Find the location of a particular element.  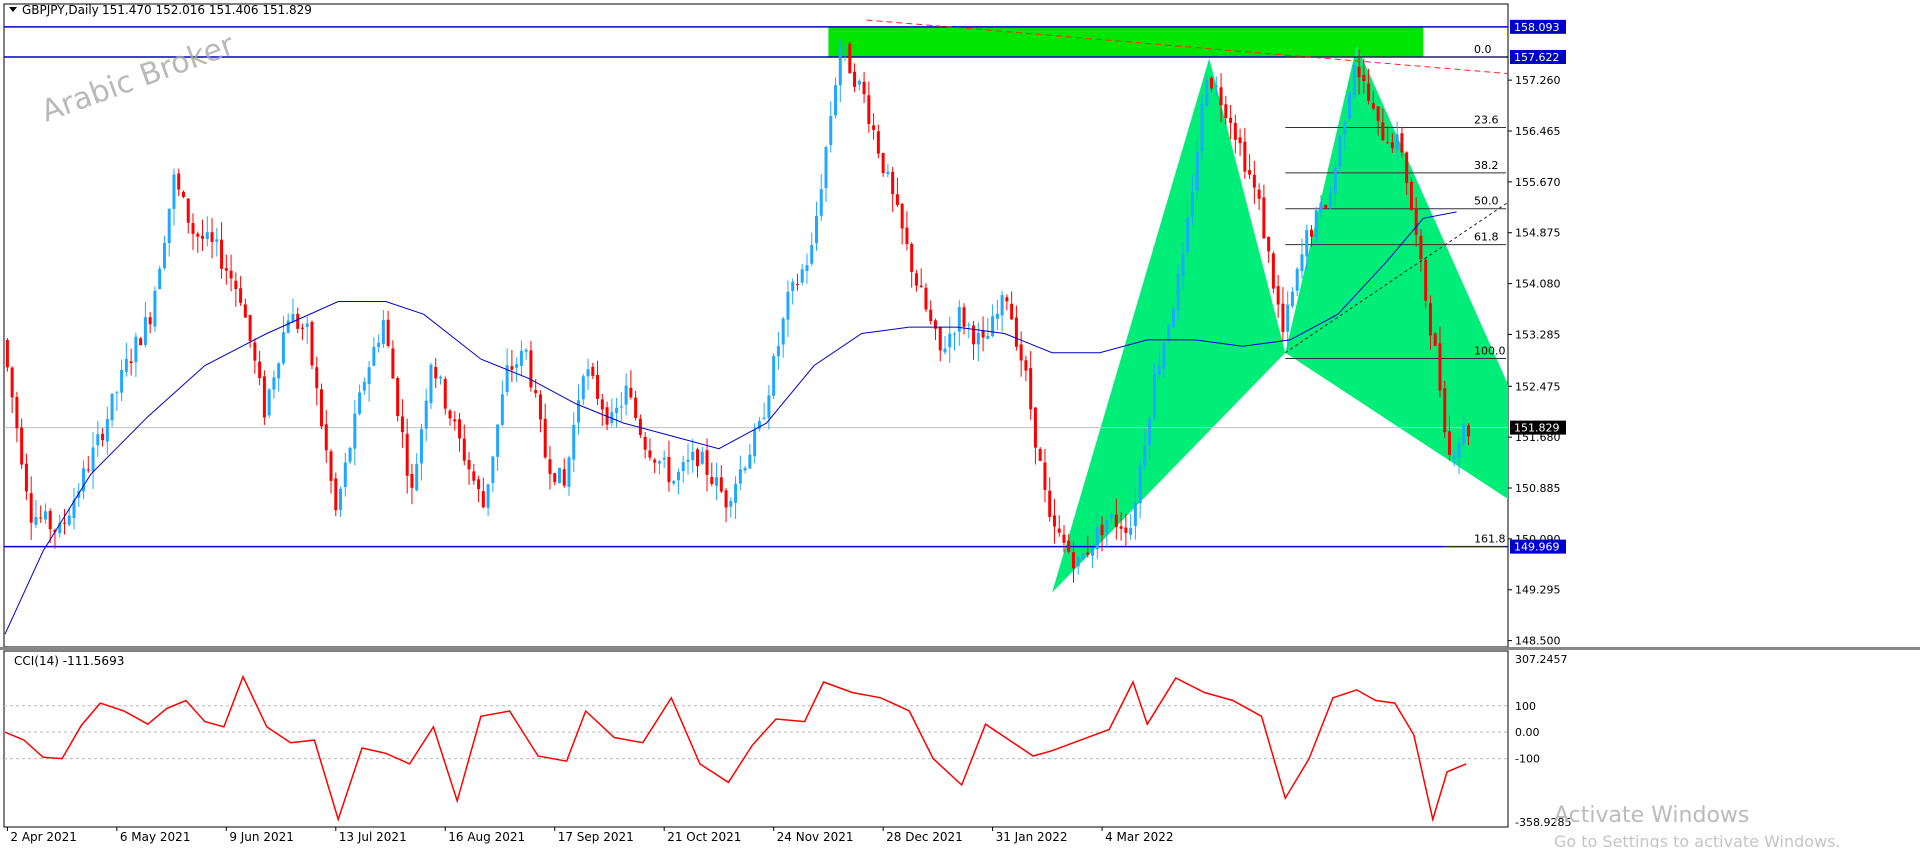

activate-windows-title: Activate Windows is located at coordinates (1651, 815).